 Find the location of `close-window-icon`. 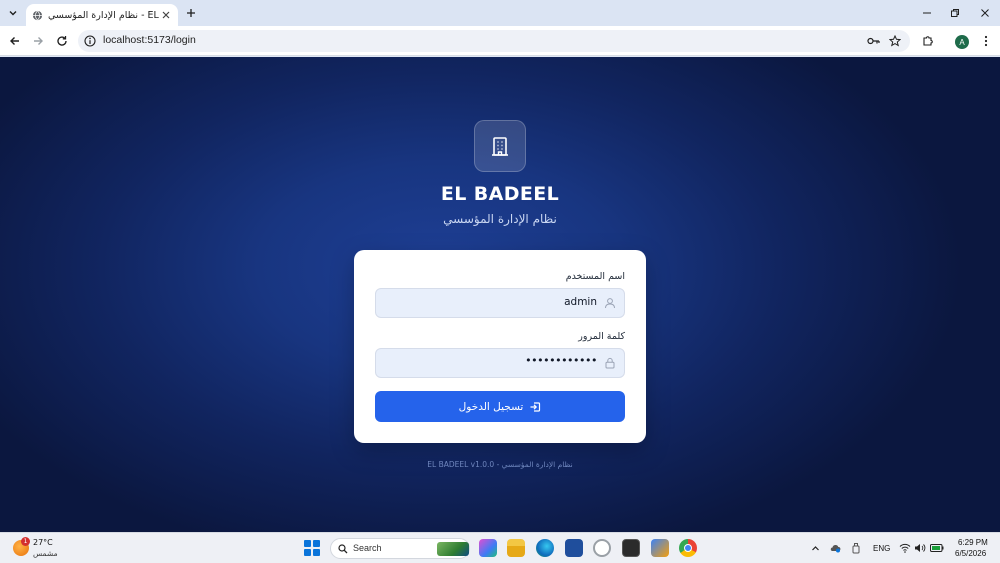

close-window-icon is located at coordinates (985, 13).